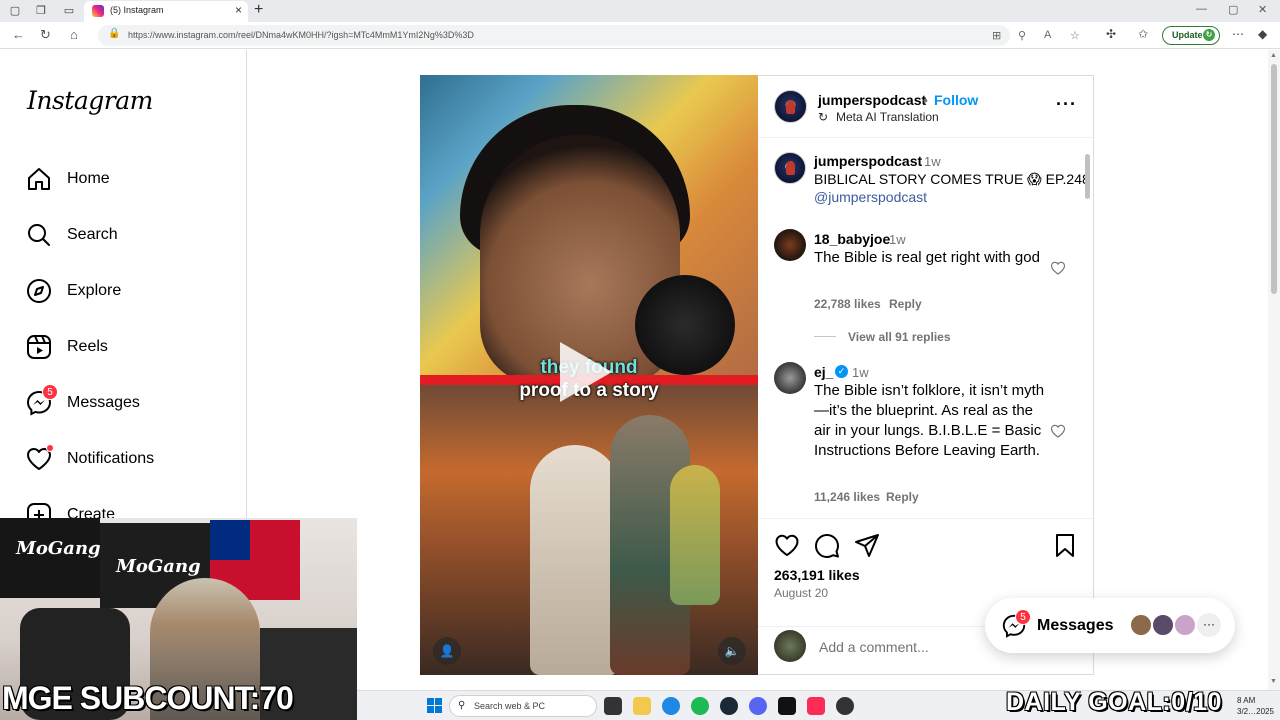 This screenshot has height=720, width=1280. I want to click on sidebar-item-label: Reels, so click(87, 346).